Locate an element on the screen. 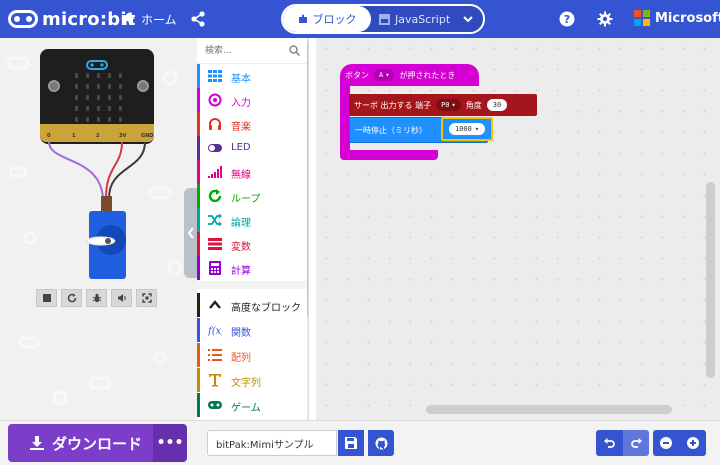 Image resolution: width=720 pixels, height=465 pixels. collapse-simulator-button is located at coordinates (191, 233).